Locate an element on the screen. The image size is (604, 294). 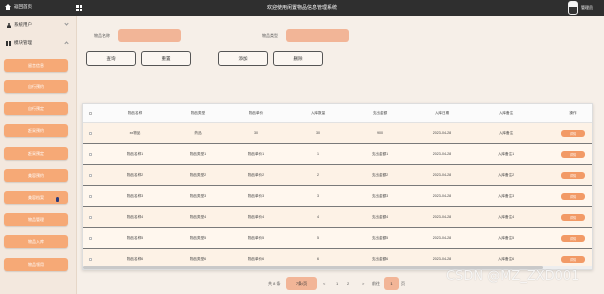
cell-amount: 支出金额3 is located at coordinates (380, 195).